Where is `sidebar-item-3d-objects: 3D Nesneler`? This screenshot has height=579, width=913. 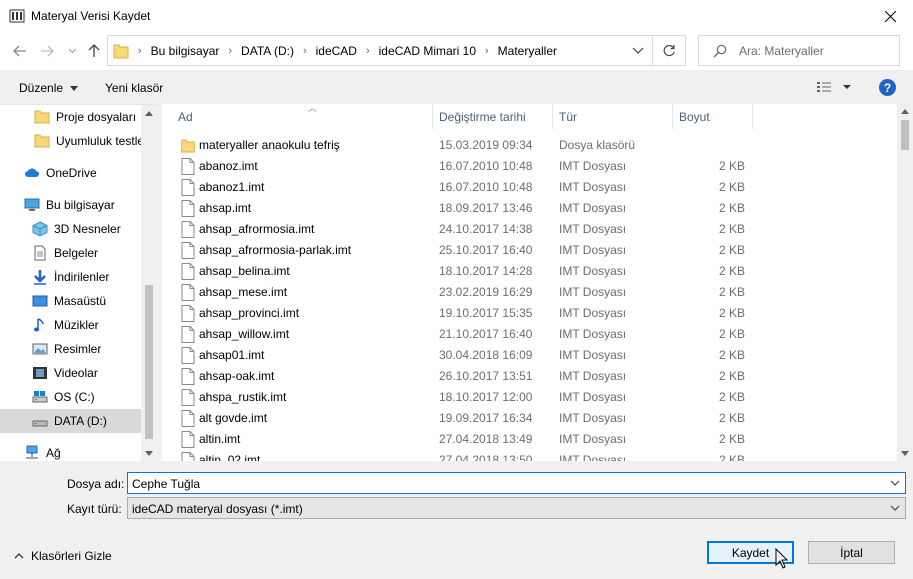
sidebar-item-3d-objects: 3D Nesneler is located at coordinates (70, 229).